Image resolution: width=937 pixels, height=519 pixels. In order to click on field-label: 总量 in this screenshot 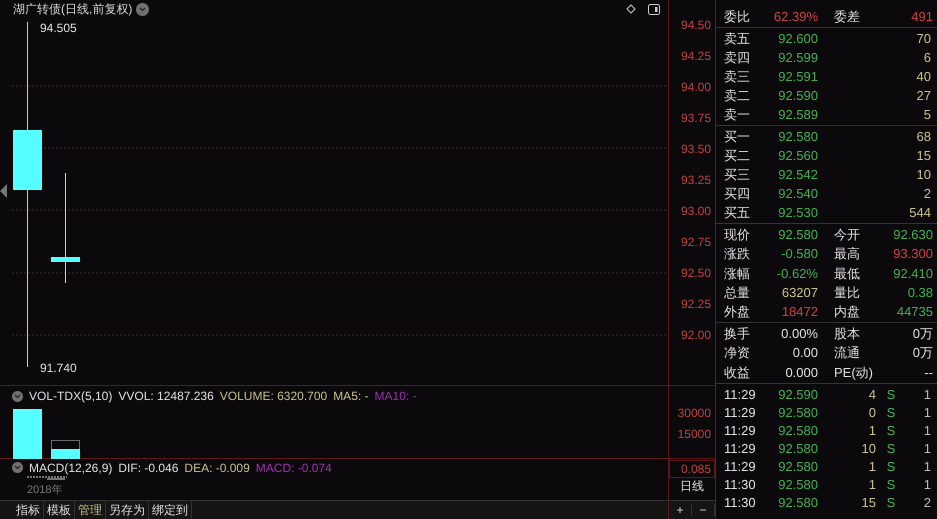, I will do `click(737, 292)`.